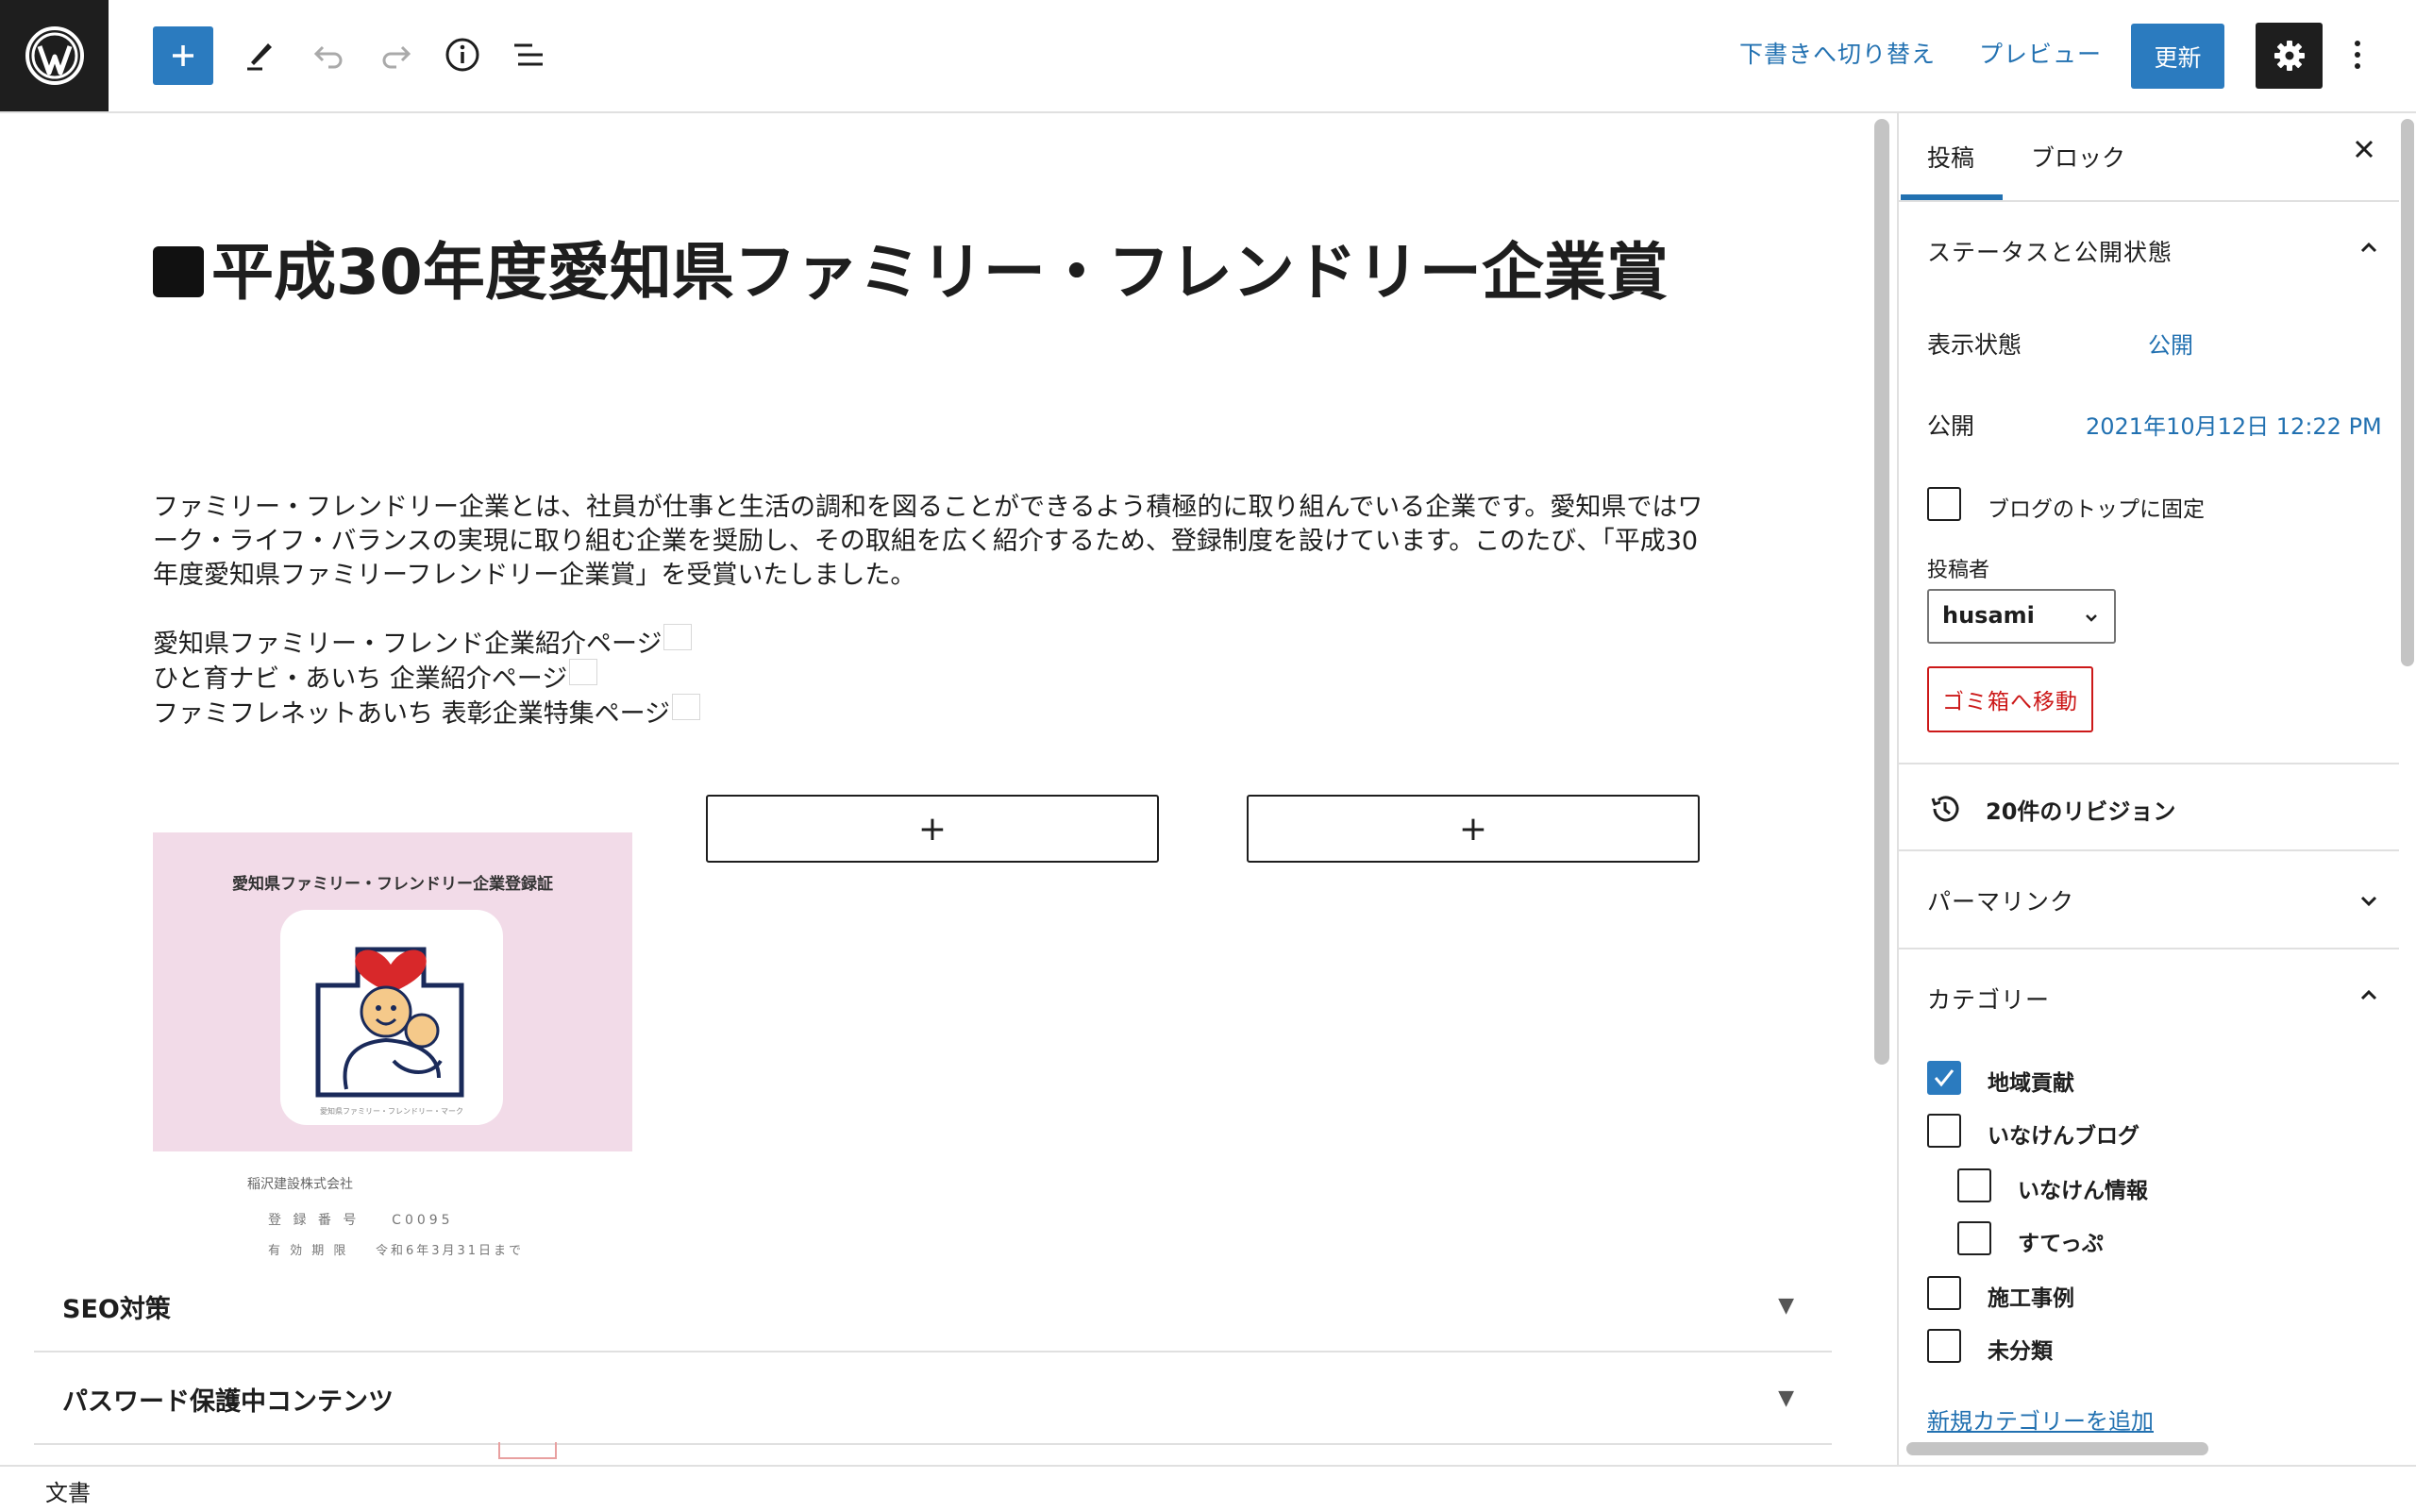  I want to click on publish-date-toggle: 2021年10月12日 12:22 PM, so click(2234, 424).